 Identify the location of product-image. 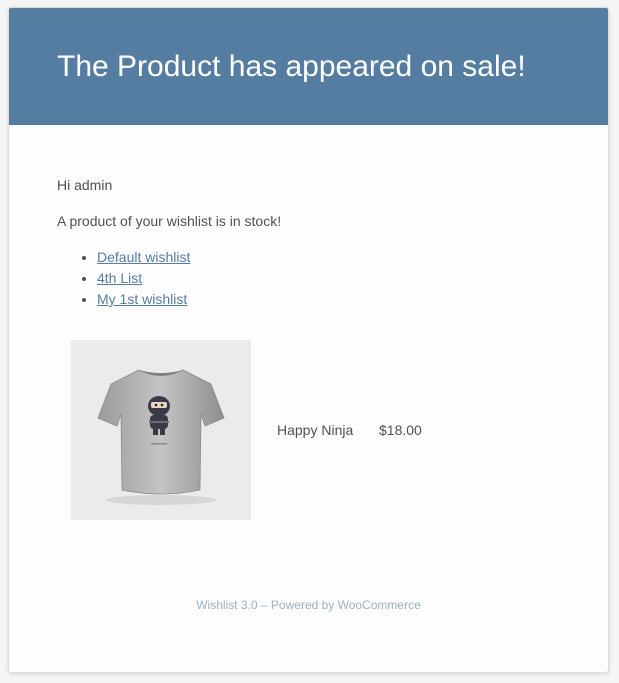
(161, 430).